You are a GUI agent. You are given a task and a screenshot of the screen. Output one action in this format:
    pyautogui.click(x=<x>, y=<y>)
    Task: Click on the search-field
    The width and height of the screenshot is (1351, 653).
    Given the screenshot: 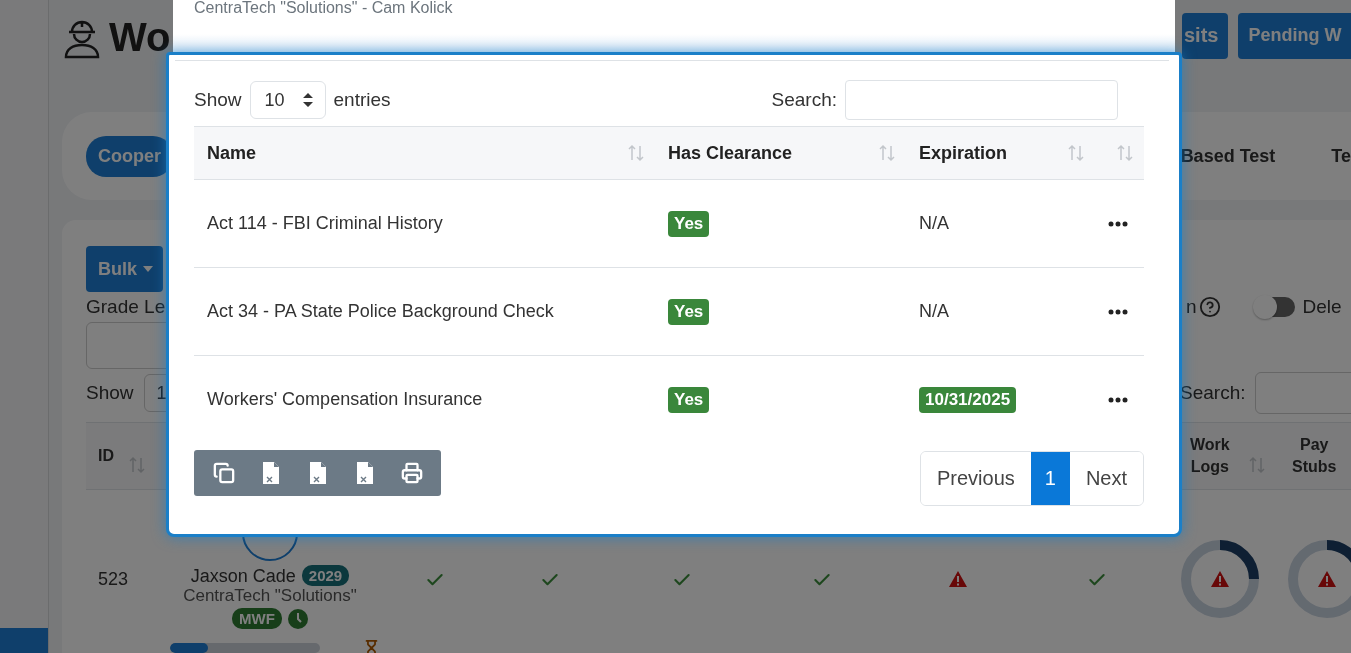 What is the action you would take?
    pyautogui.click(x=981, y=100)
    